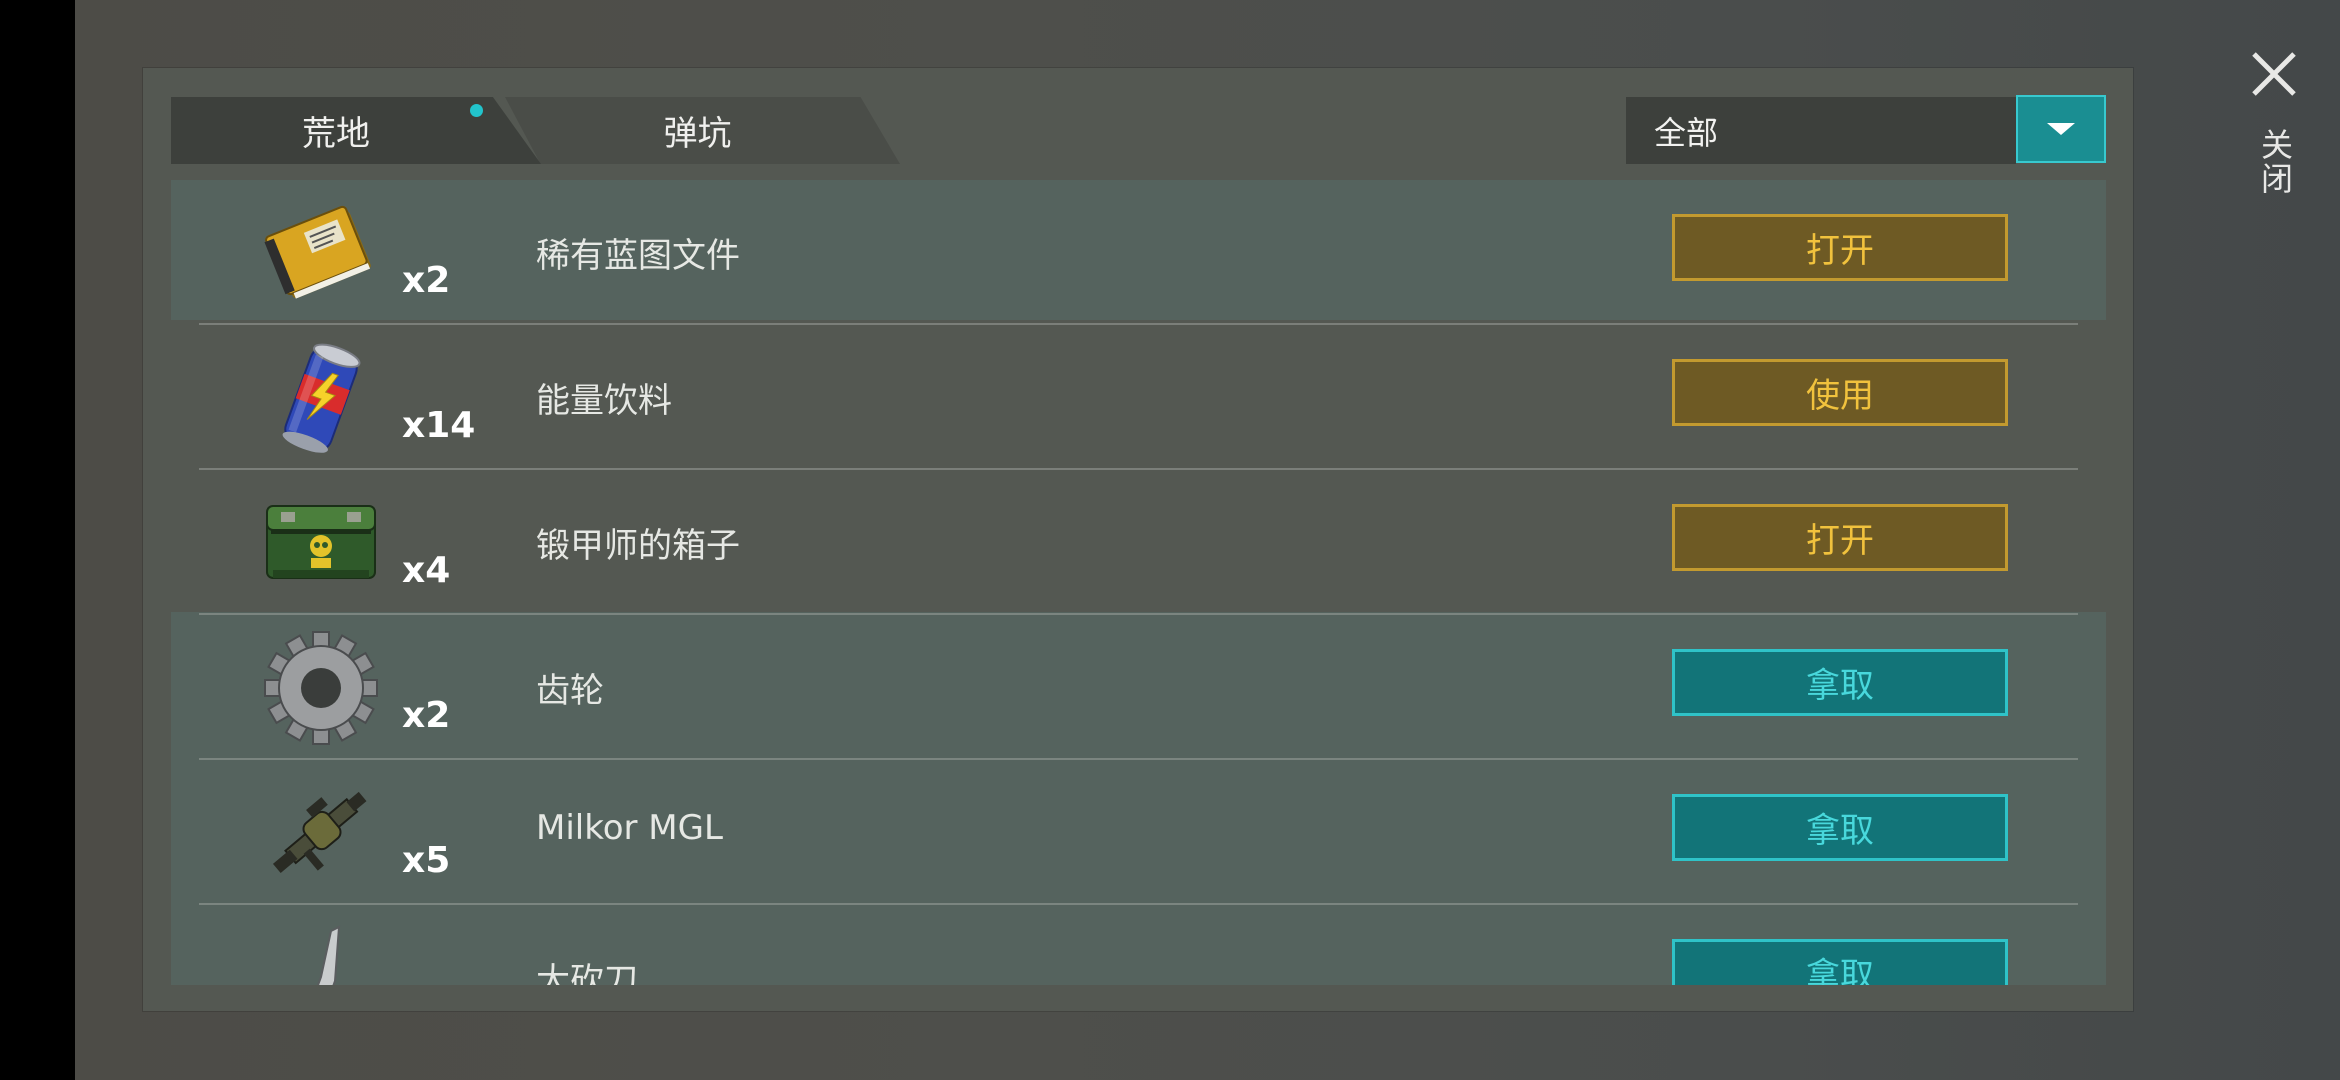 This screenshot has width=2340, height=1080. I want to click on list-item: x2 齿轮 拿取, so click(1138, 687).